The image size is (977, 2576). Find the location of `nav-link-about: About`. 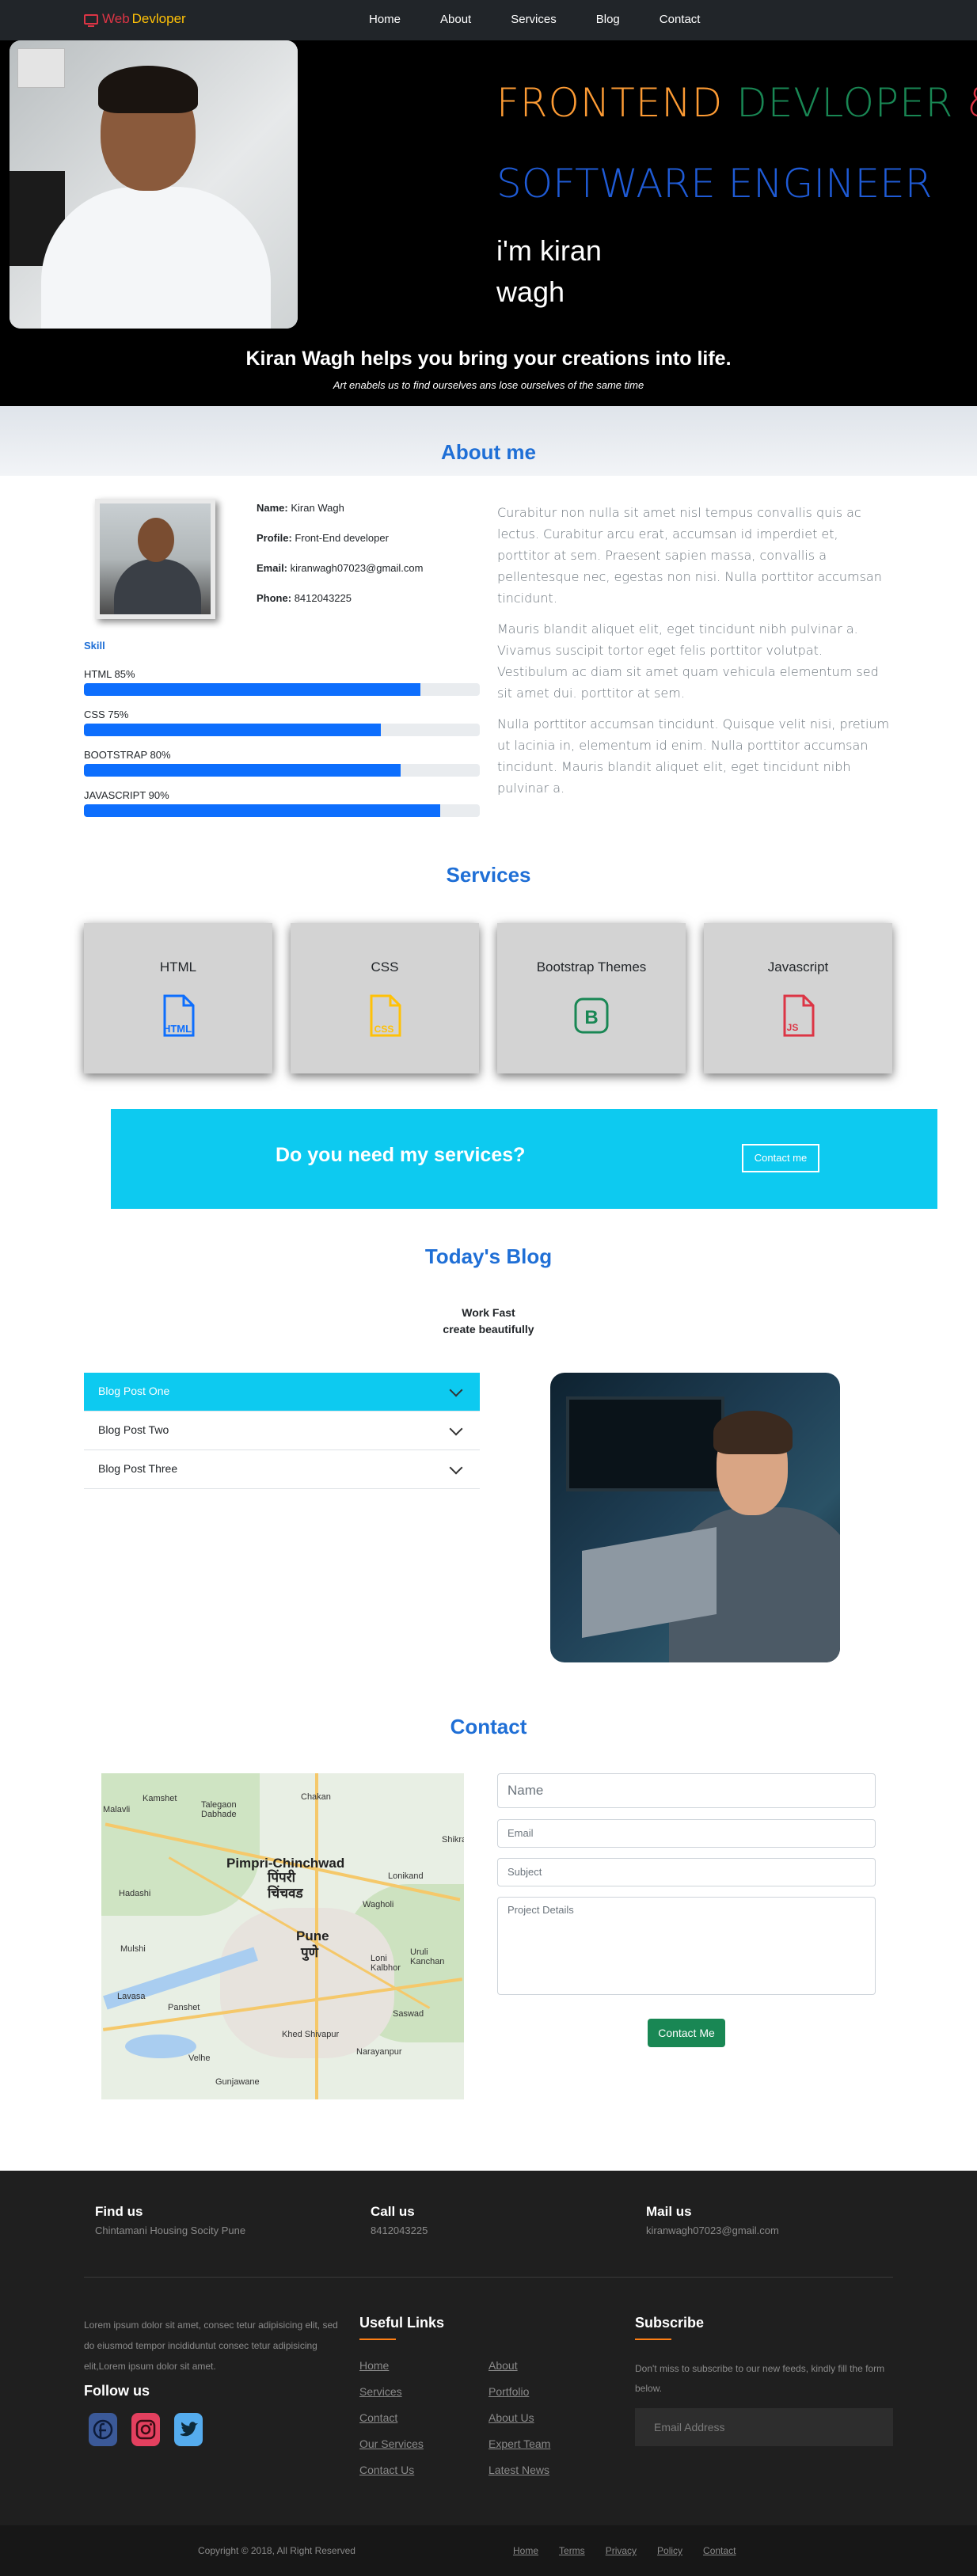

nav-link-about: About is located at coordinates (455, 20).